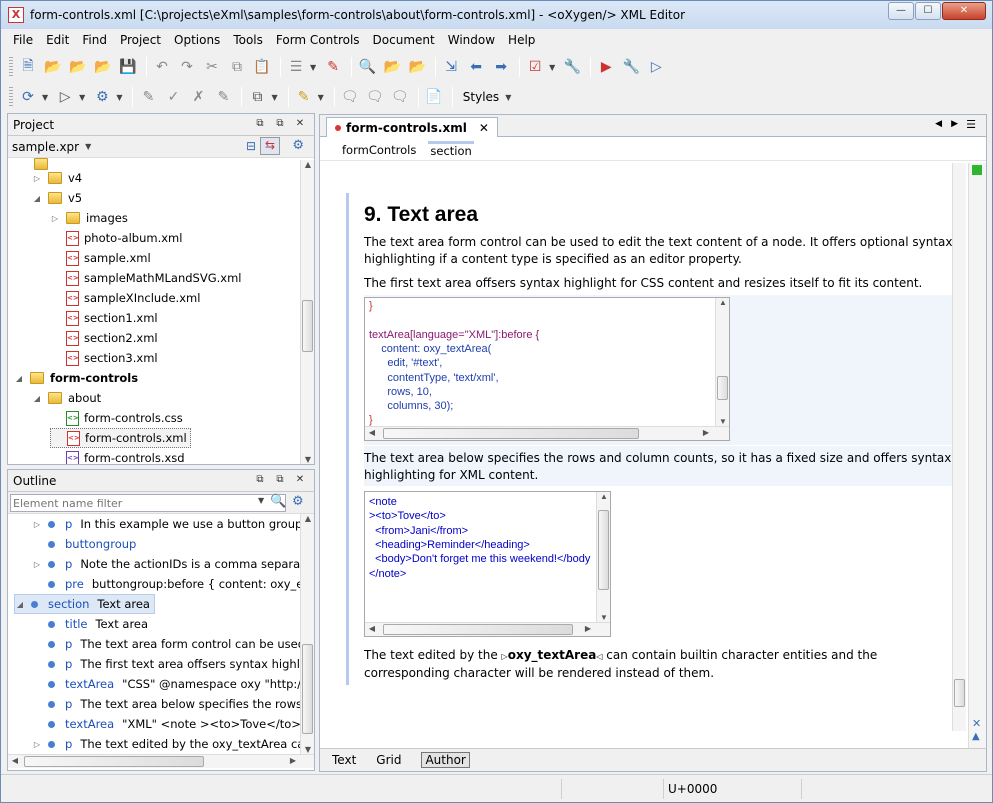 This screenshot has width=993, height=803. What do you see at coordinates (128, 67) in the screenshot?
I see `save-icon: 💾` at bounding box center [128, 67].